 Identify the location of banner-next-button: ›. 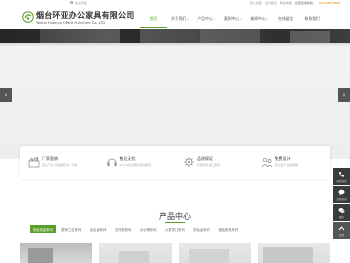
(344, 95).